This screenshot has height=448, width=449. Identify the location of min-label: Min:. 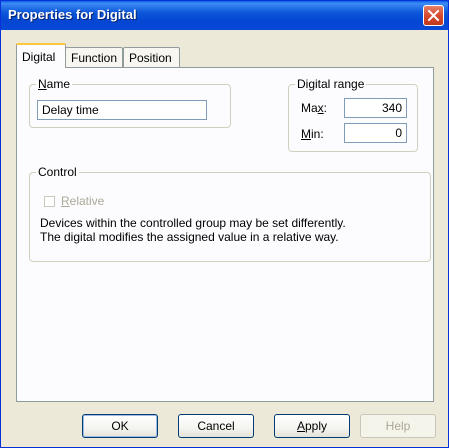
(312, 134).